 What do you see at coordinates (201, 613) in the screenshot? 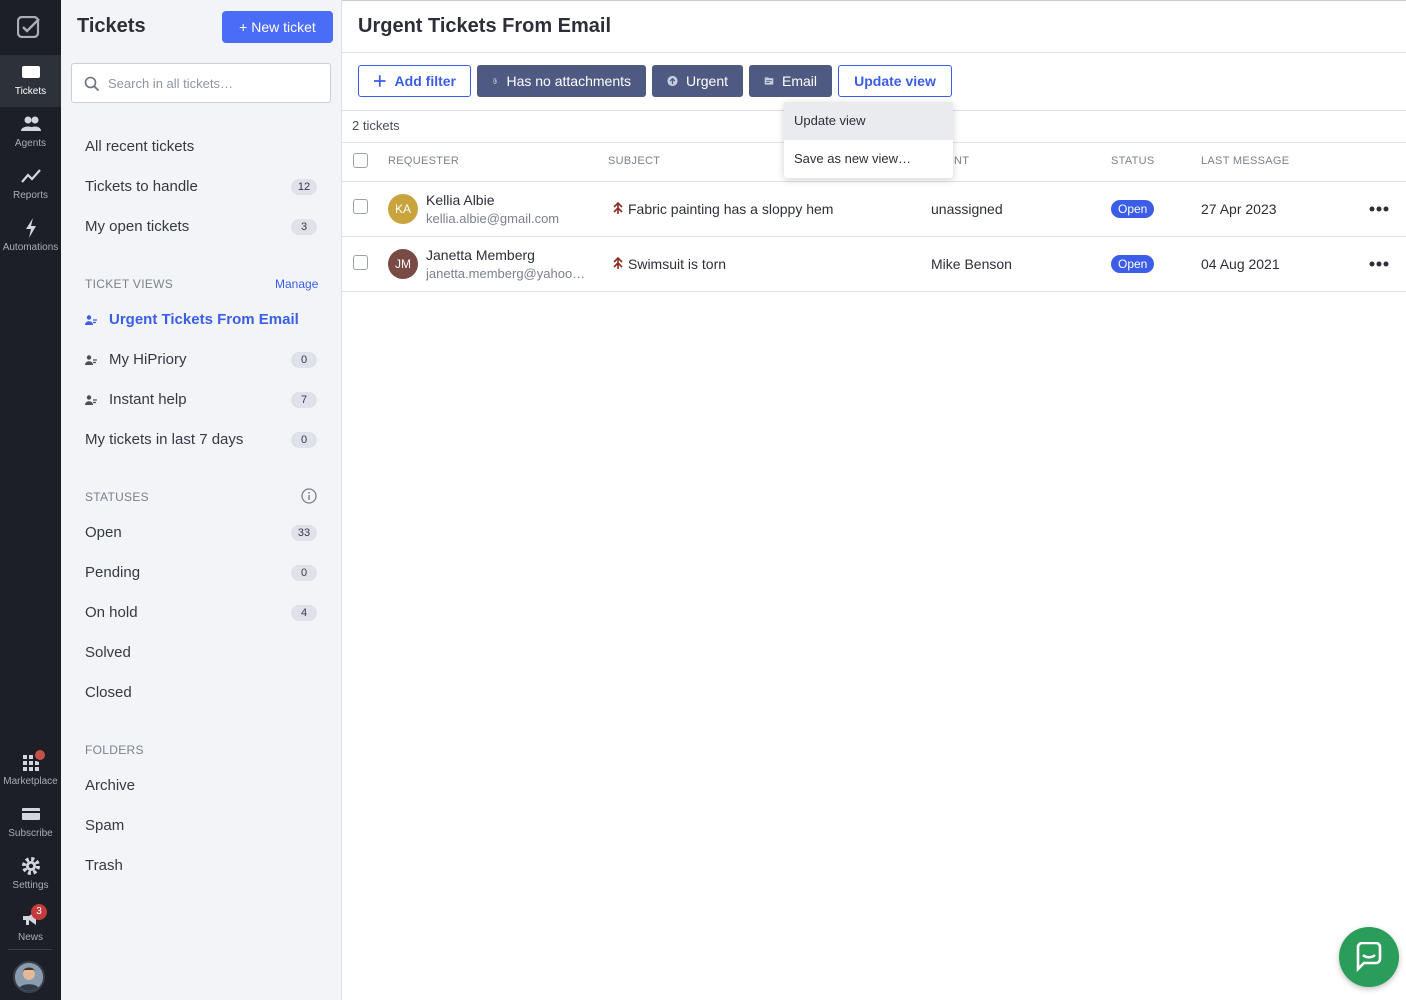
I see `sidebar-status-on-hold: On hold 4` at bounding box center [201, 613].